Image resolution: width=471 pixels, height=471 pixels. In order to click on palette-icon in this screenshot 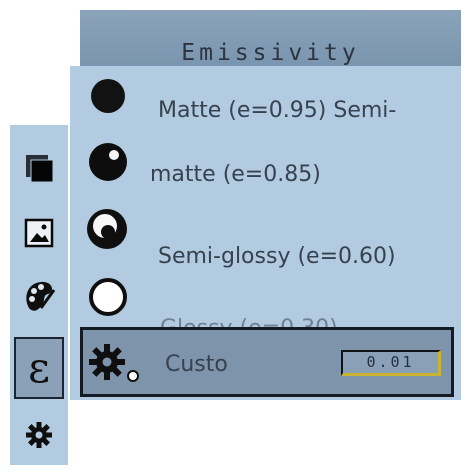, I will do `click(41, 296)`.